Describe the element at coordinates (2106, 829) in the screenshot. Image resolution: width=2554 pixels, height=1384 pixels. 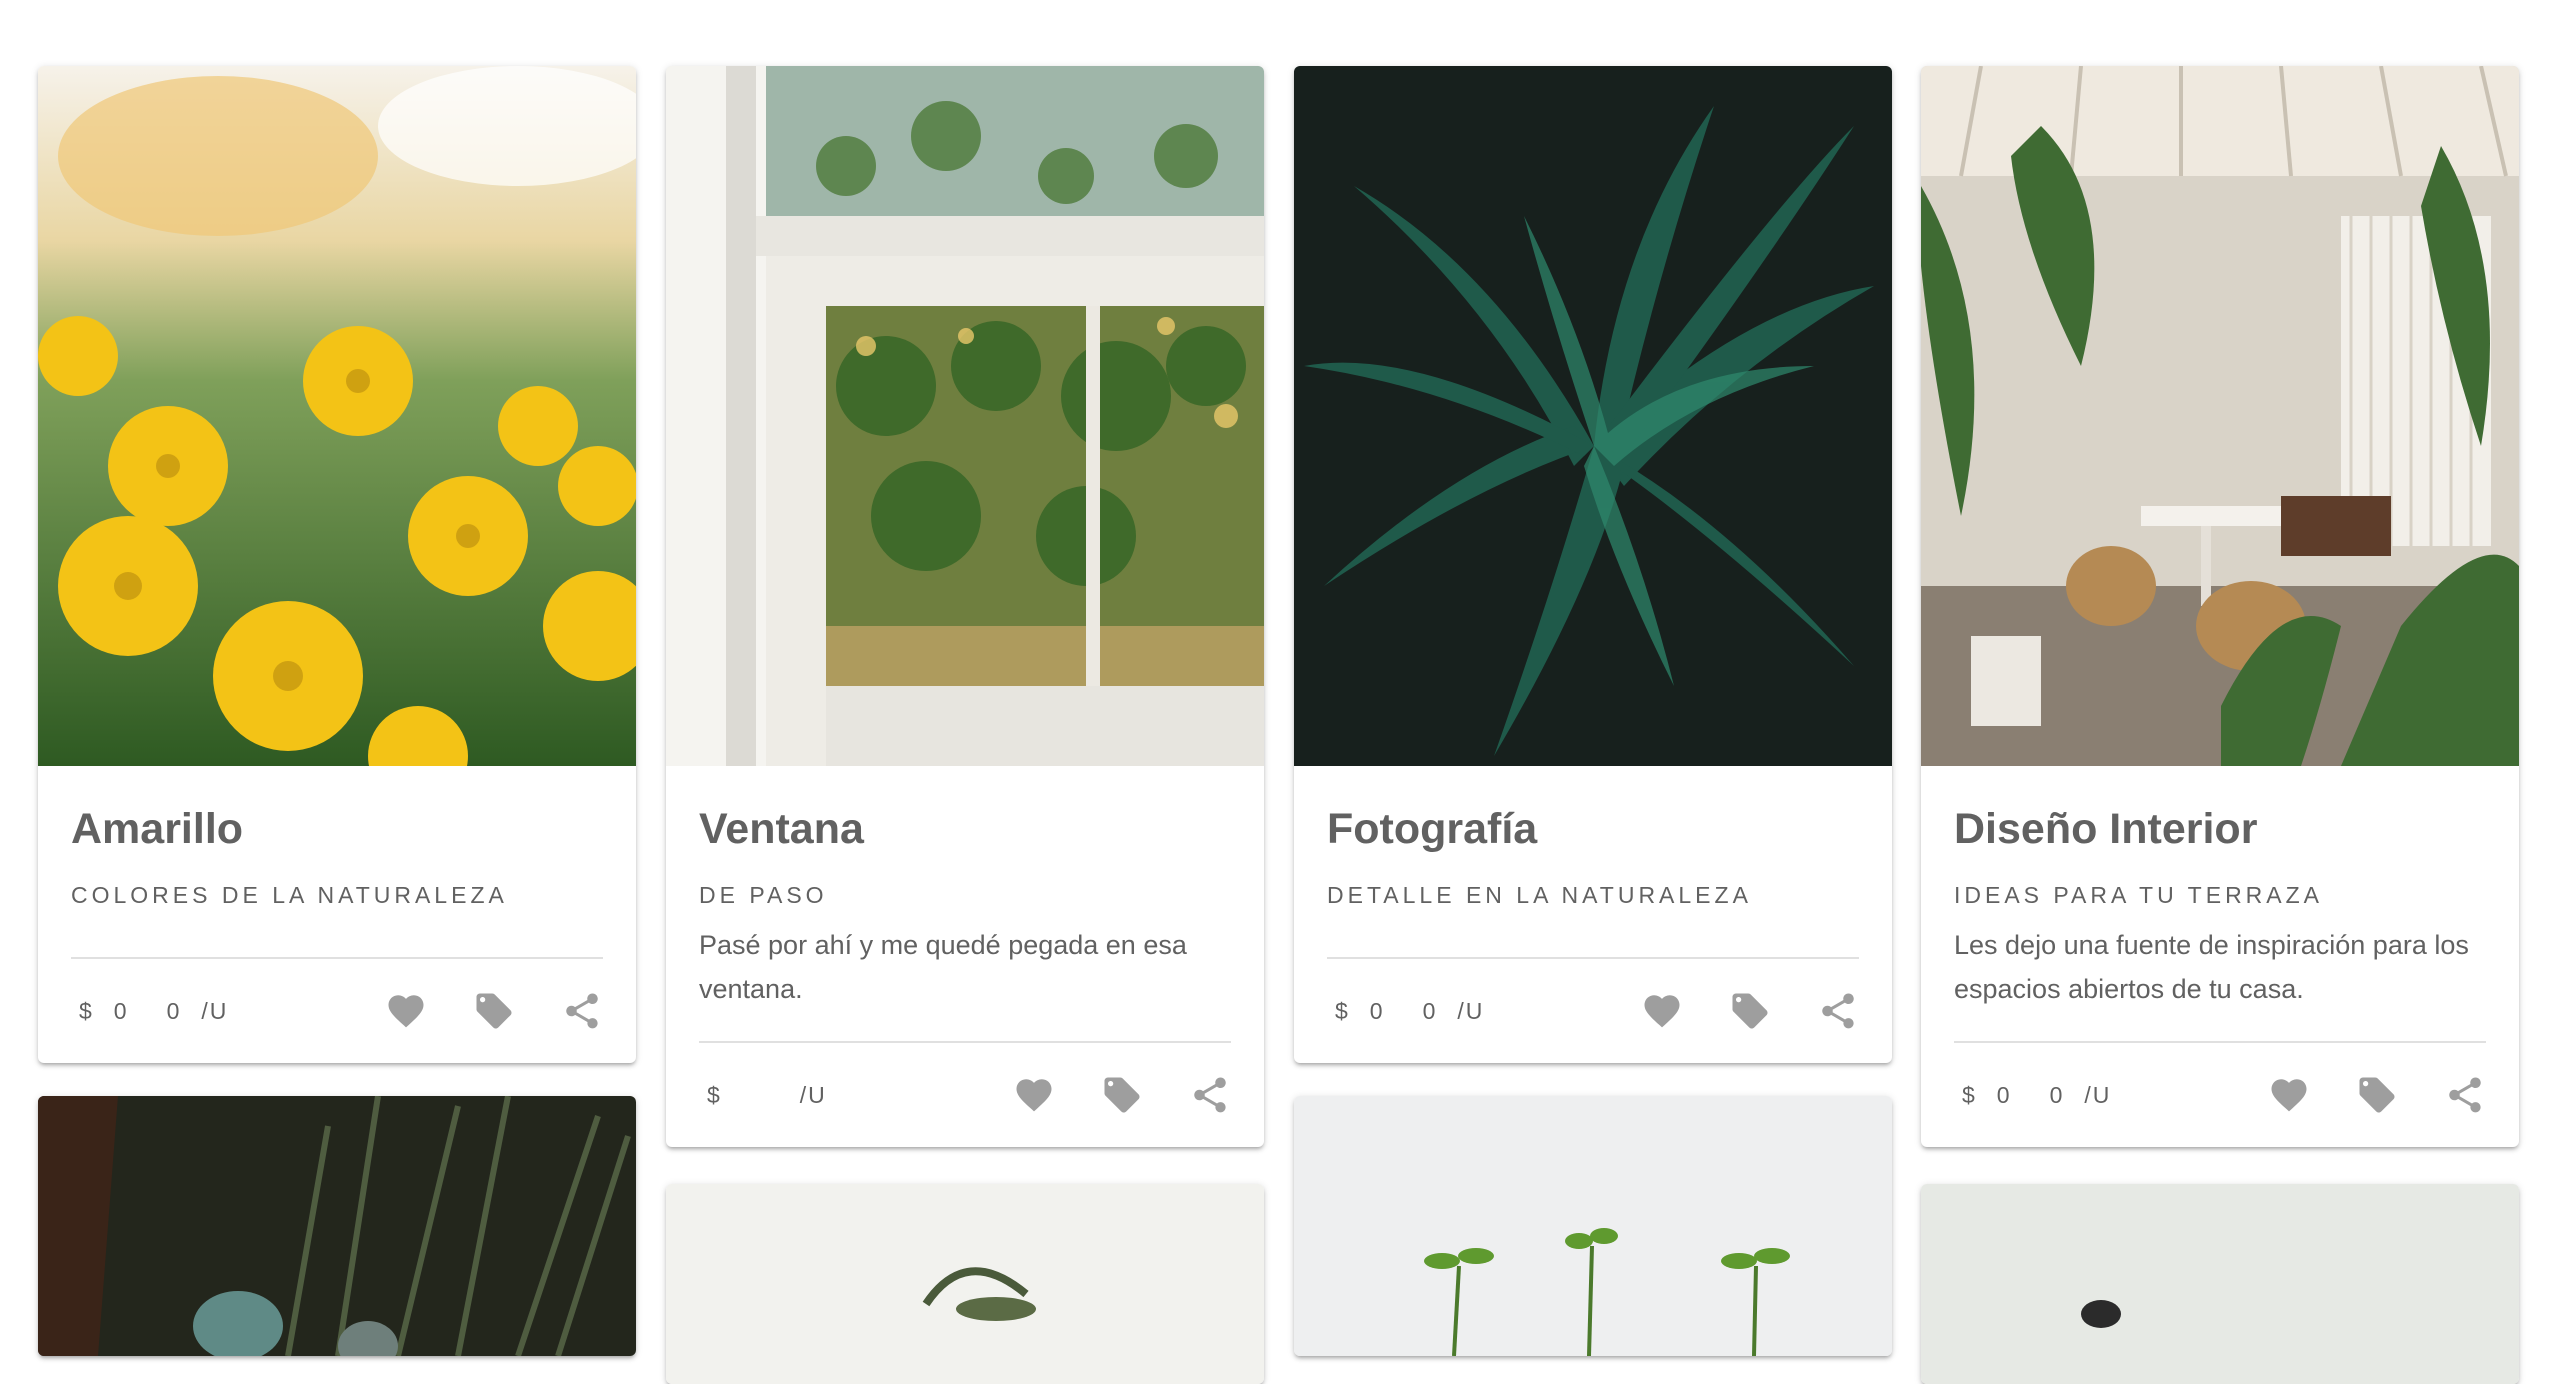
I see `card-title: Diseño Interior` at that location.